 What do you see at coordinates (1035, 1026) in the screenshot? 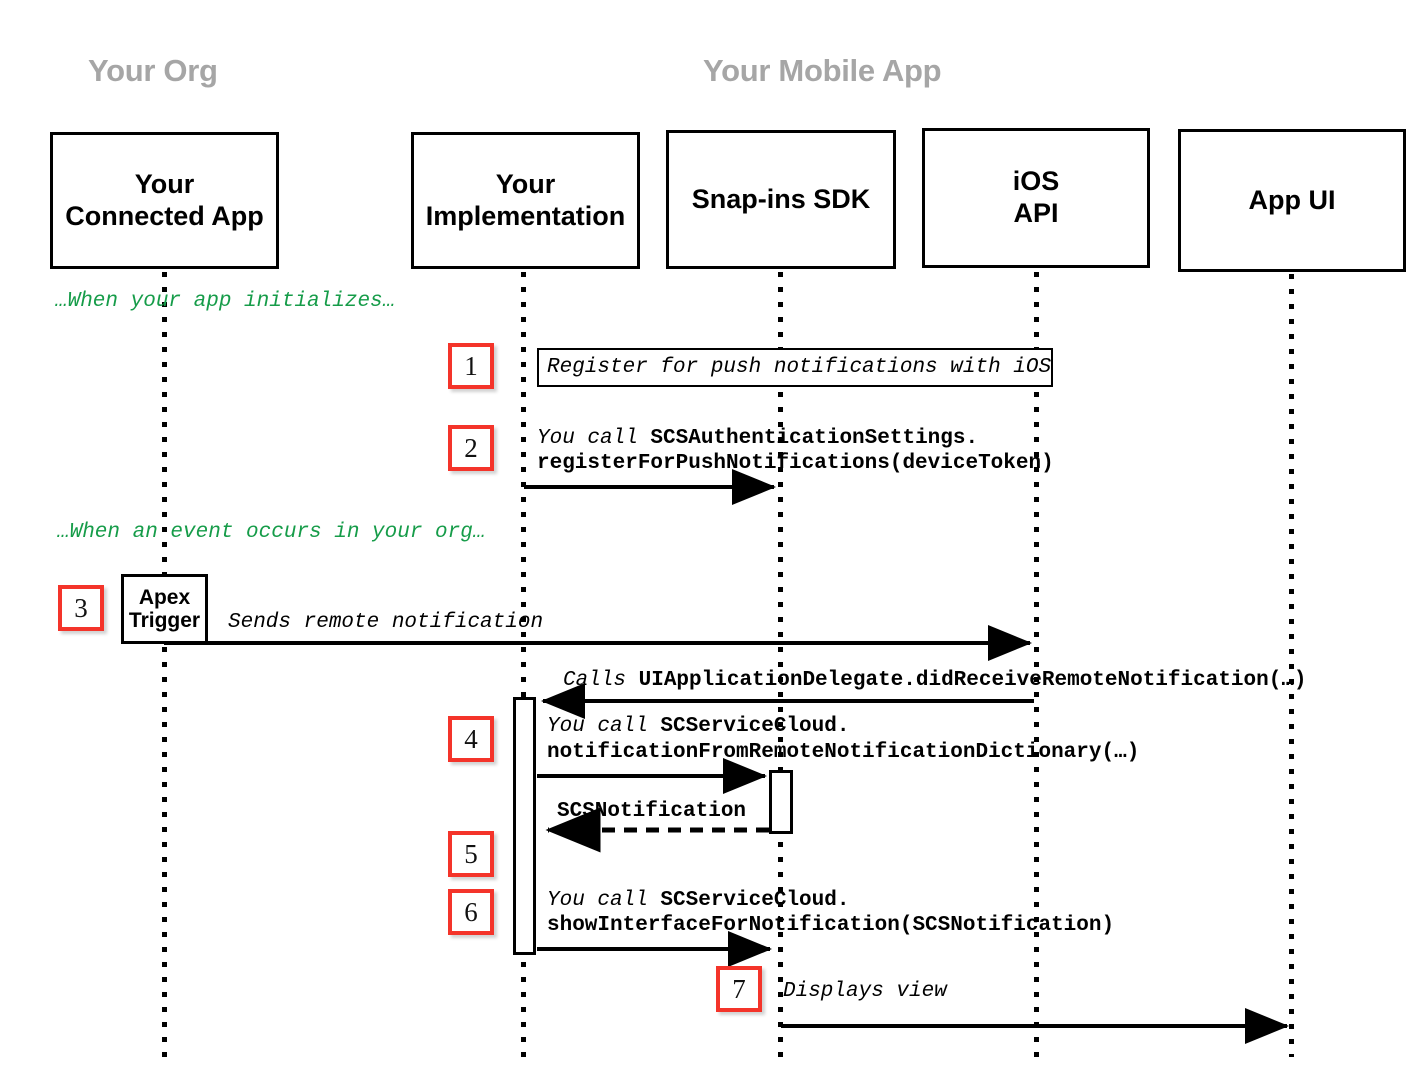
I see `arrow-step7-sdk-to-app-ui` at bounding box center [1035, 1026].